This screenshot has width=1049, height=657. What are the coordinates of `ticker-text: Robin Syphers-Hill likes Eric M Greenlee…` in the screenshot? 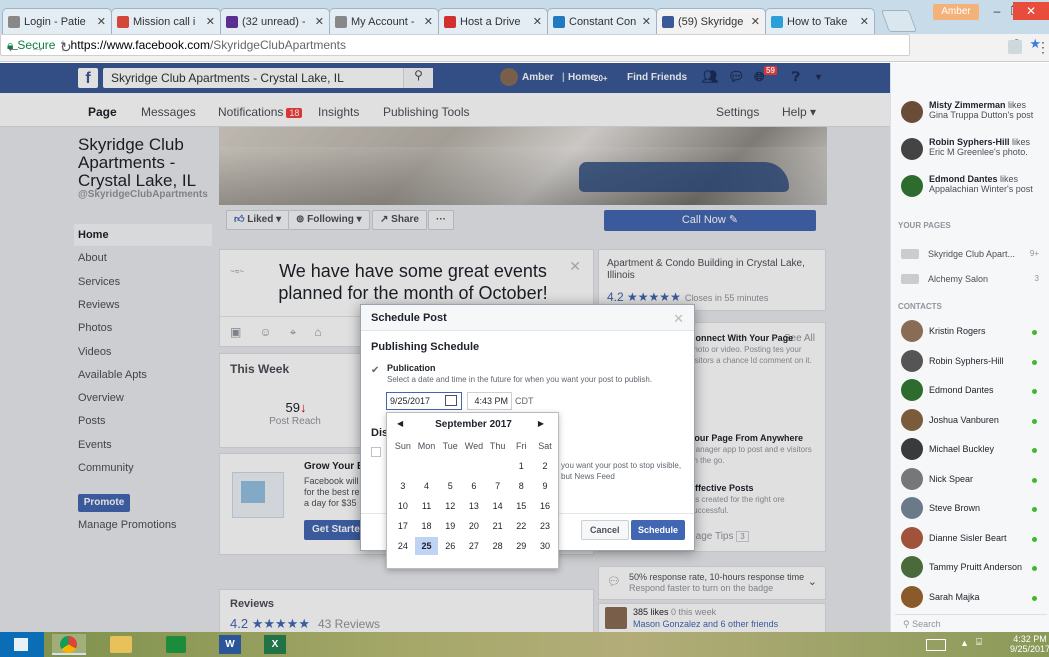 It's located at (988, 147).